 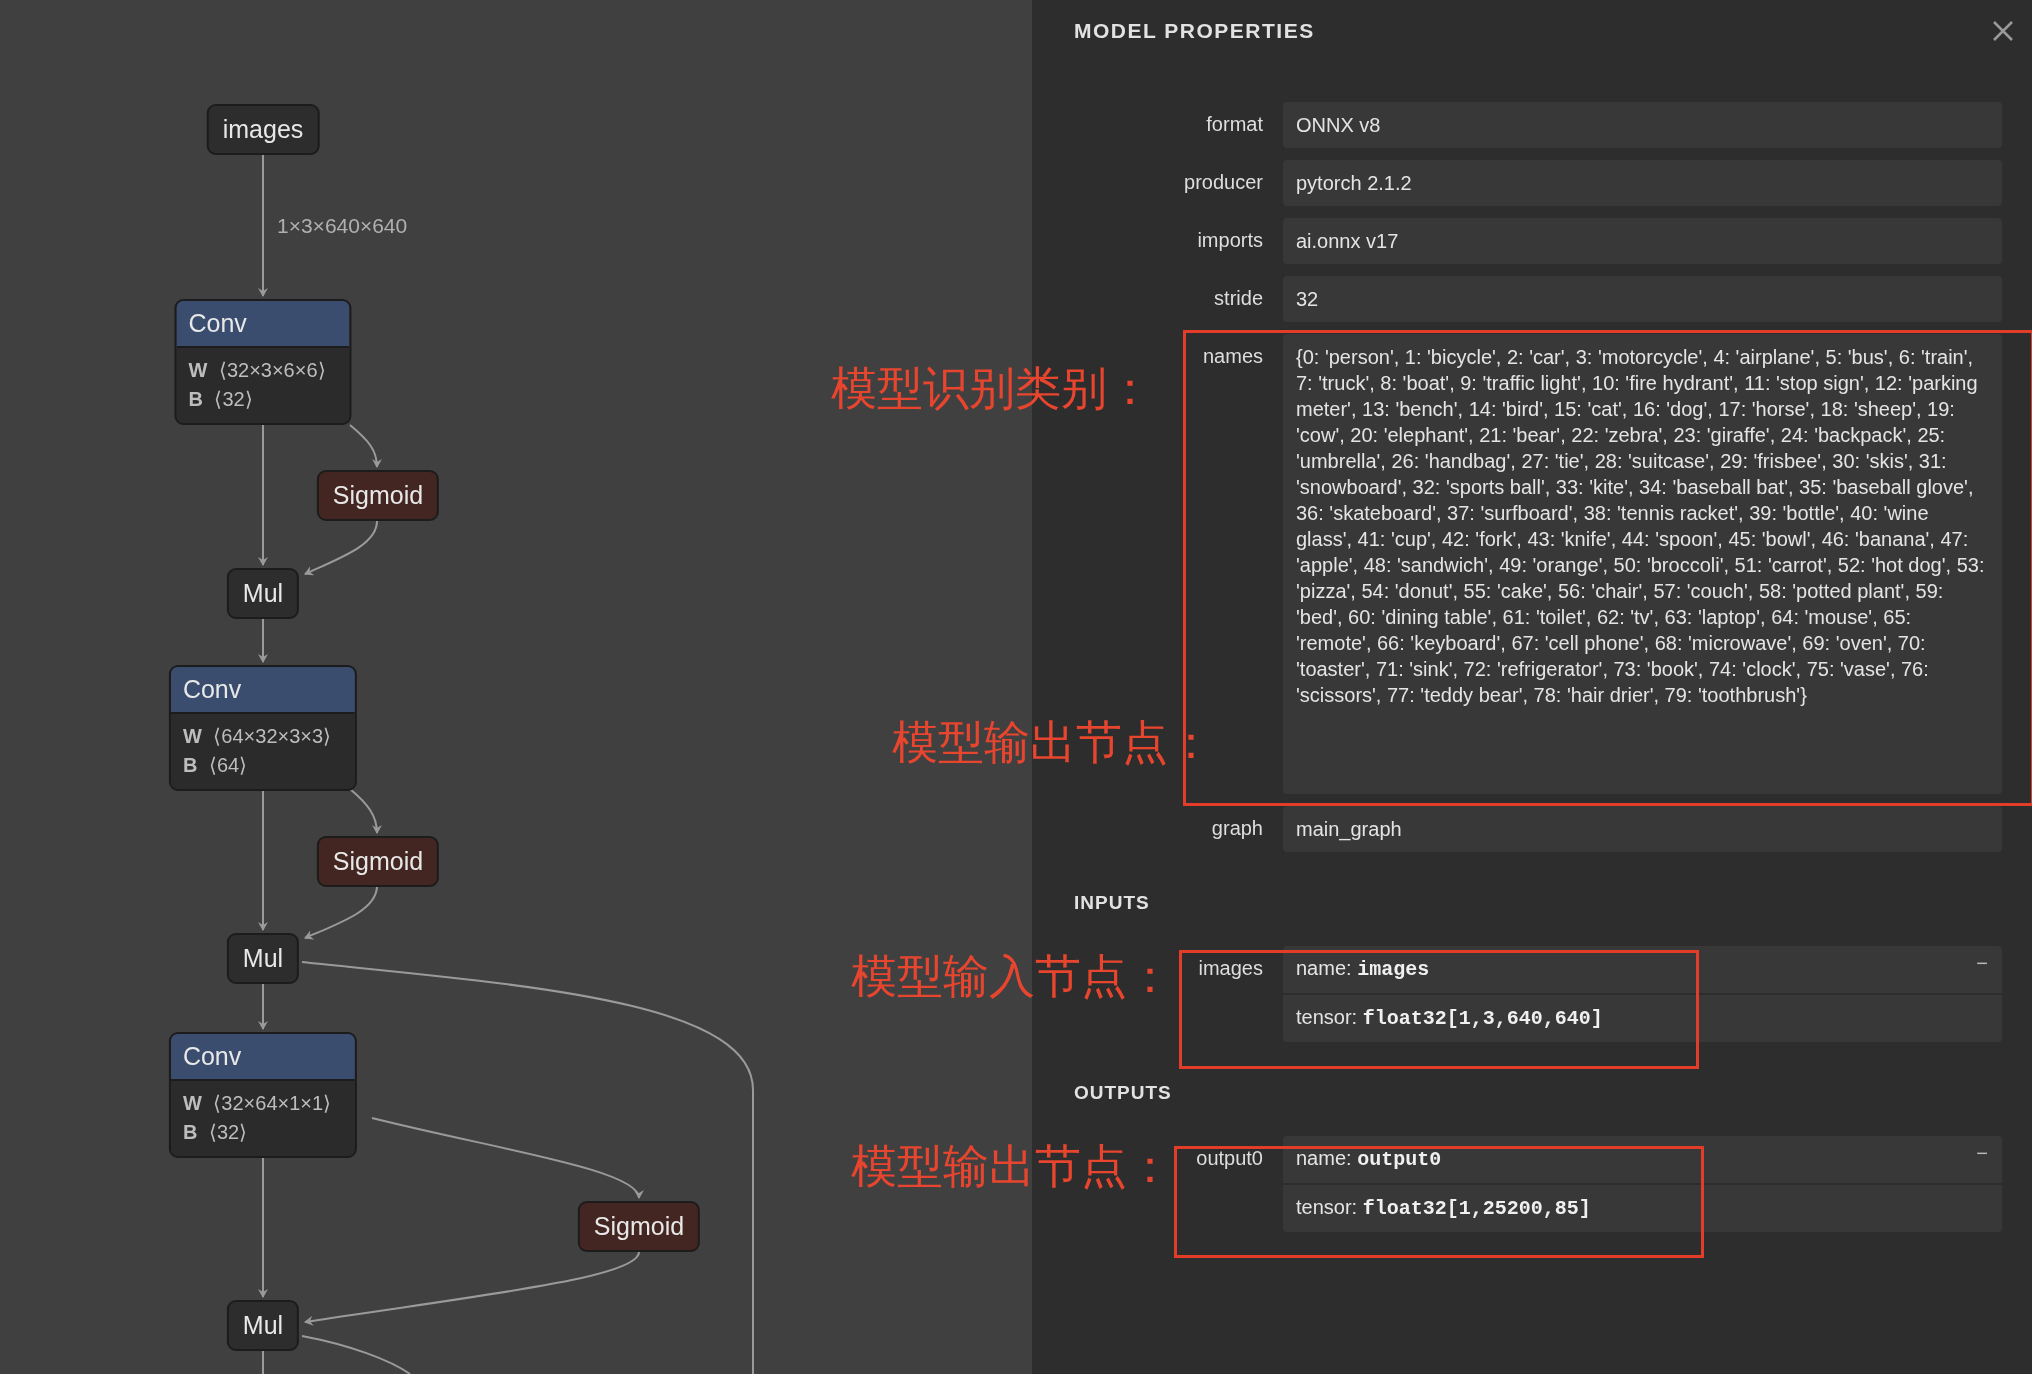 I want to click on field-line: name: images, so click(x=1363, y=969).